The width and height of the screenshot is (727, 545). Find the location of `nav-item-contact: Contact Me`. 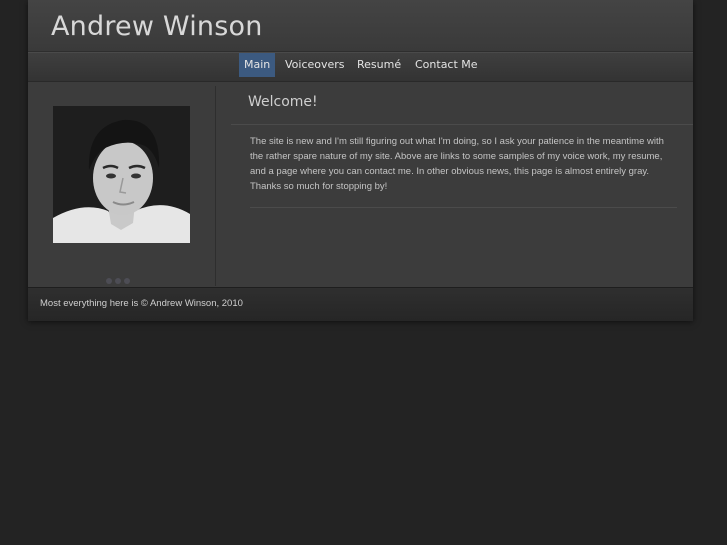

nav-item-contact: Contact Me is located at coordinates (446, 65).